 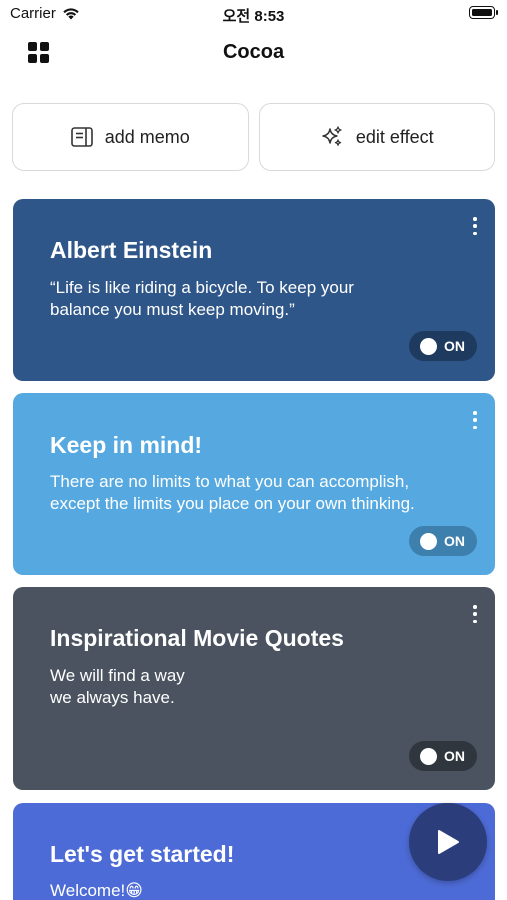 What do you see at coordinates (117, 686) in the screenshot?
I see `card-body: We will find a way we always have.` at bounding box center [117, 686].